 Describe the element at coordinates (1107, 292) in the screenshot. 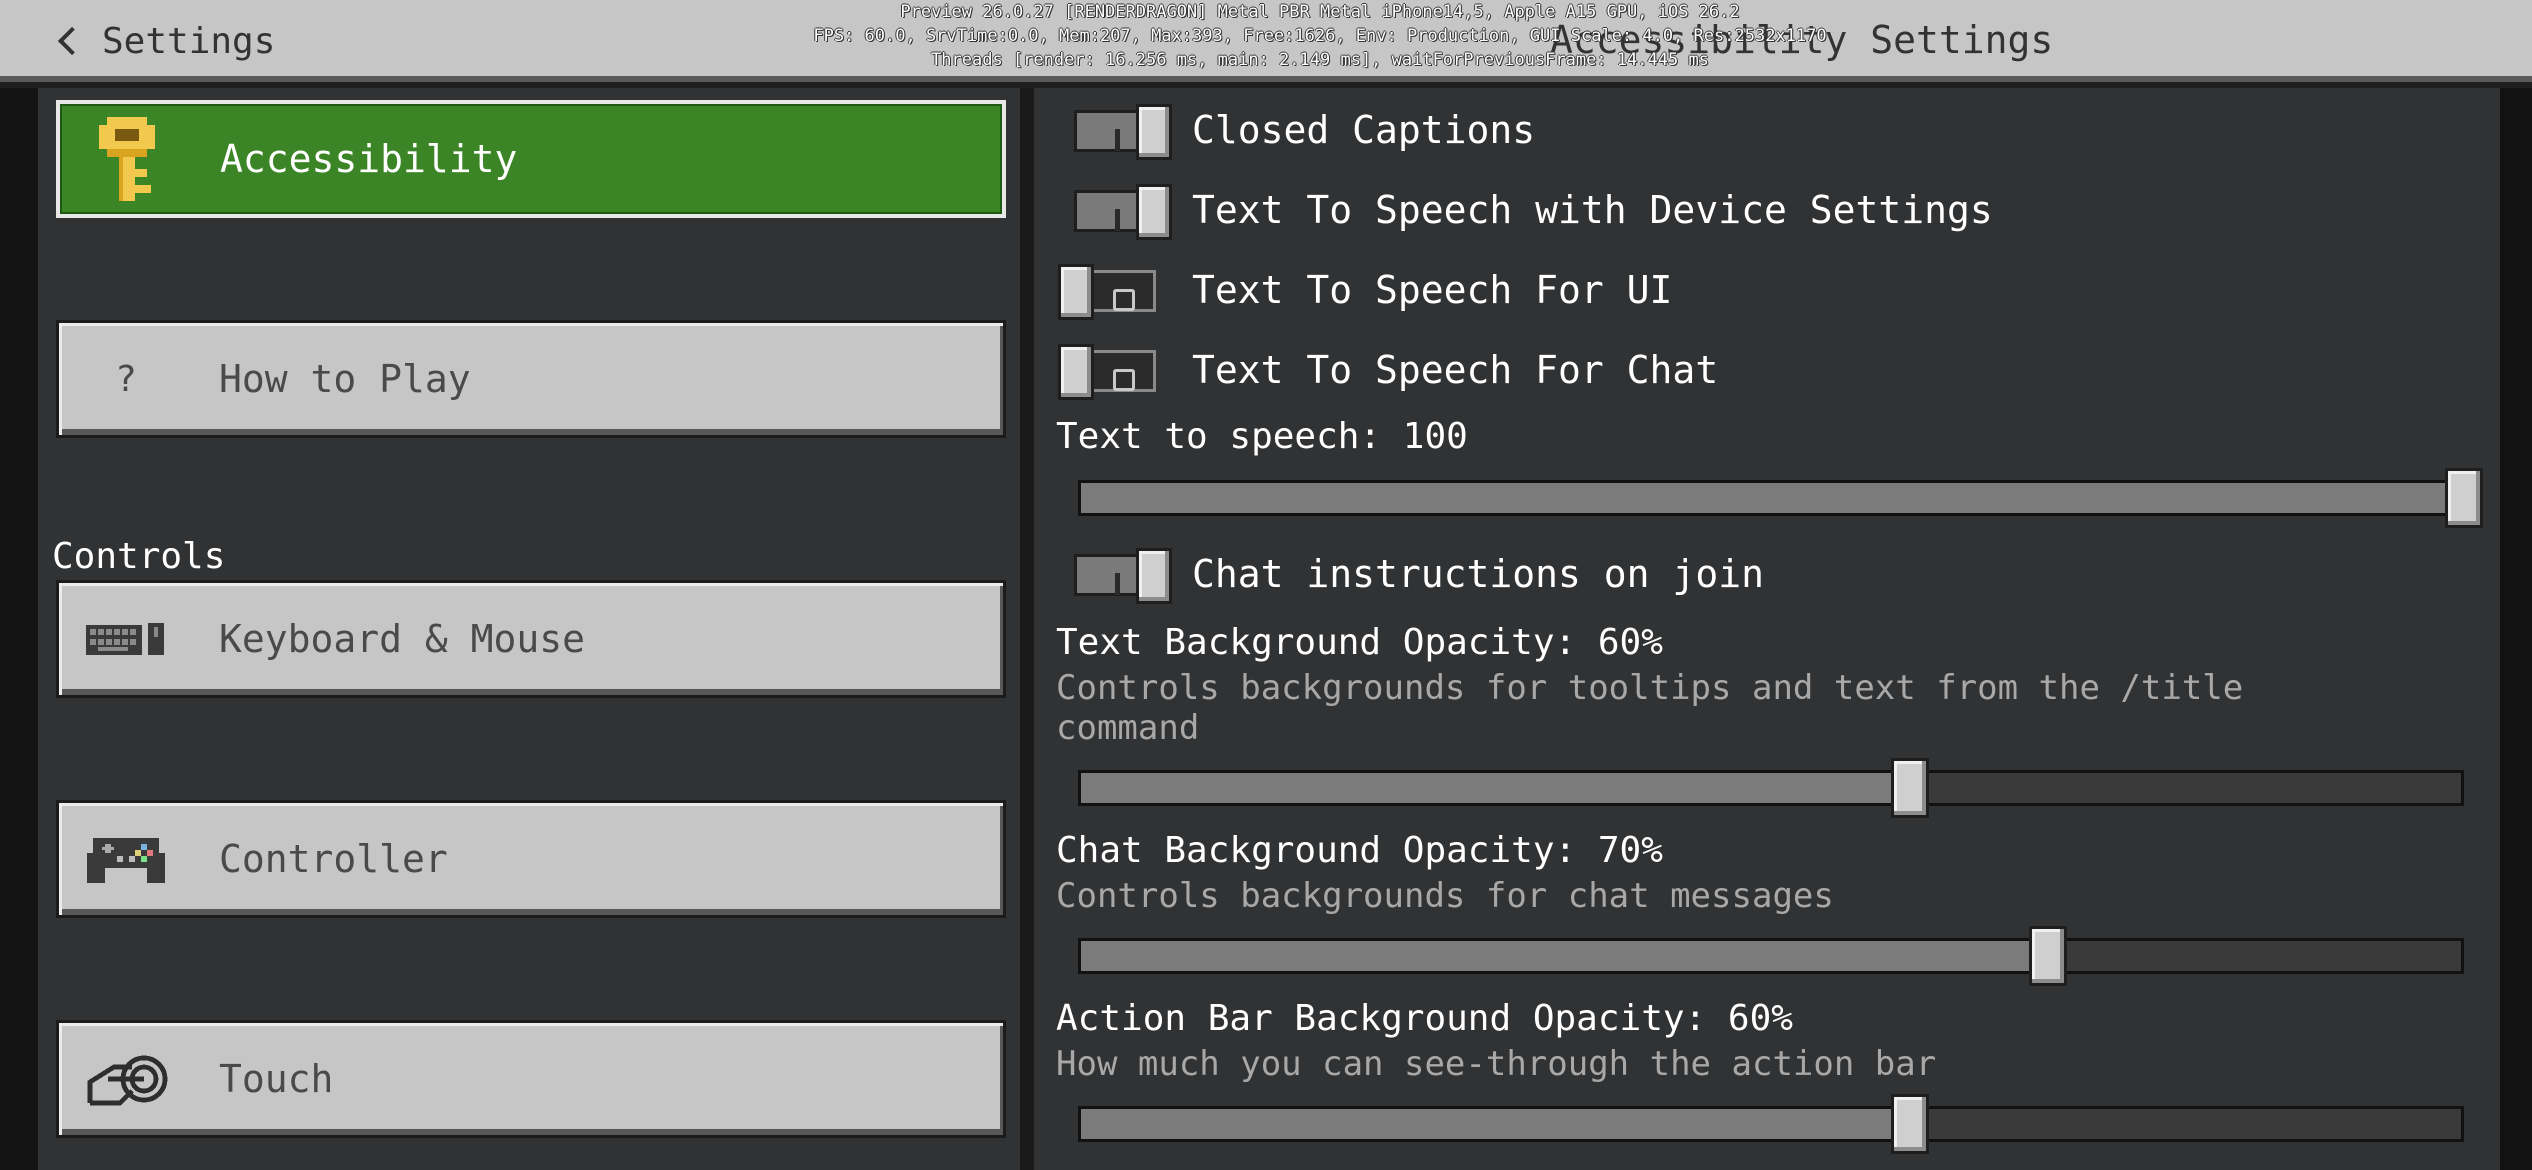

I see `tts-ui-toggle` at that location.